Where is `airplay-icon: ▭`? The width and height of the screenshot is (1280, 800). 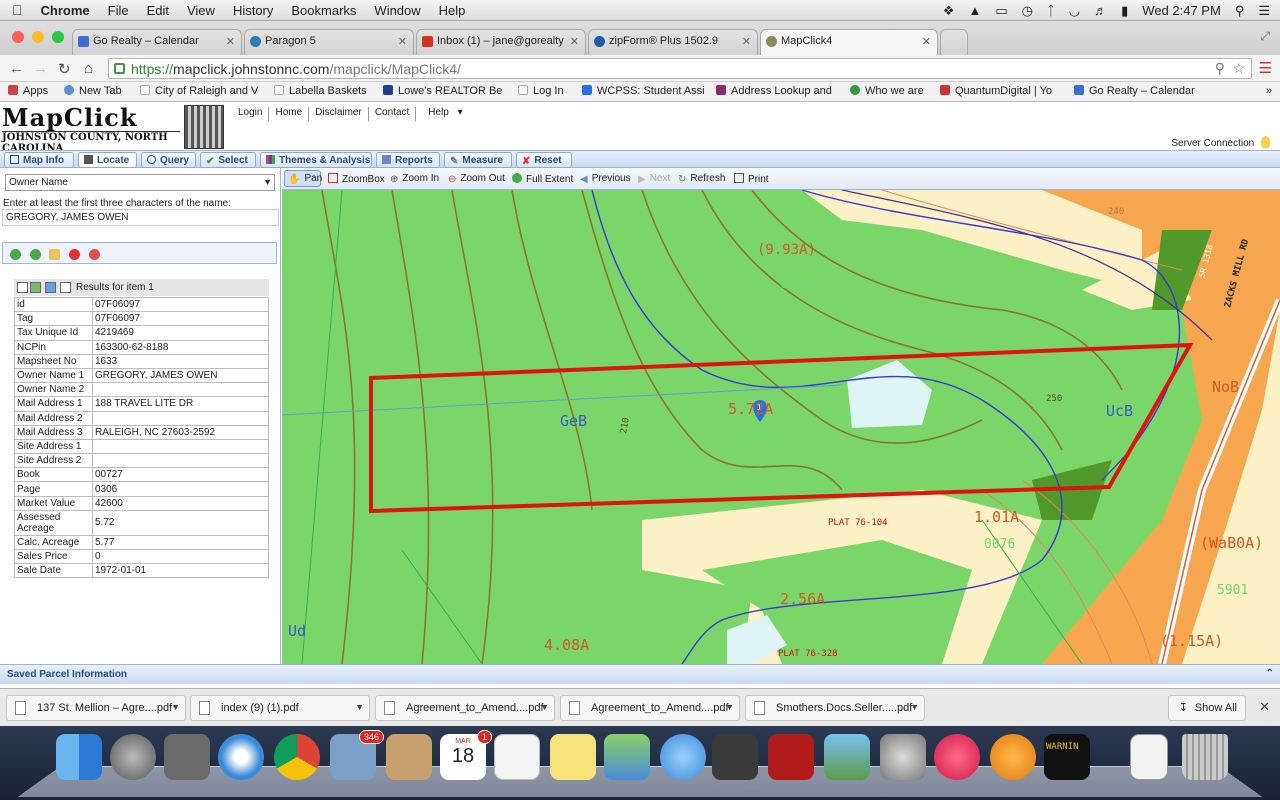 airplay-icon: ▭ is located at coordinates (1001, 11).